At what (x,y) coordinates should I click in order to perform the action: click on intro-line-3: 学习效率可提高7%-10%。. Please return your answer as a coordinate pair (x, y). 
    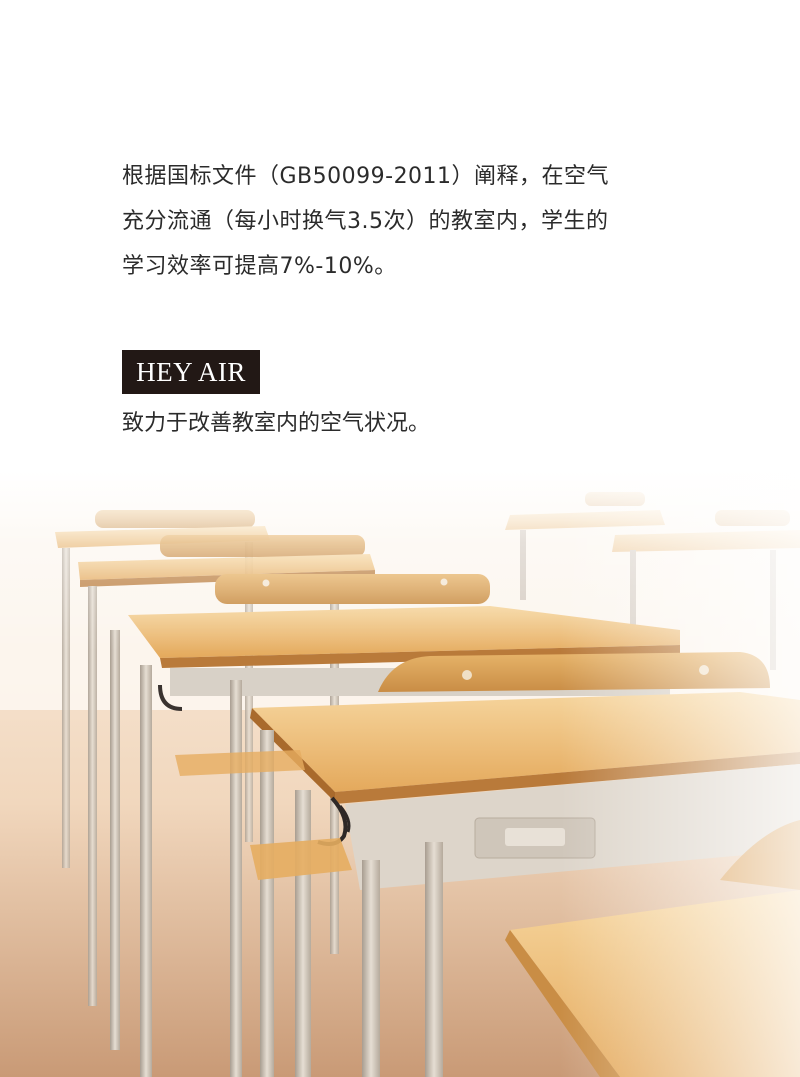
    Looking at the image, I should click on (259, 266).